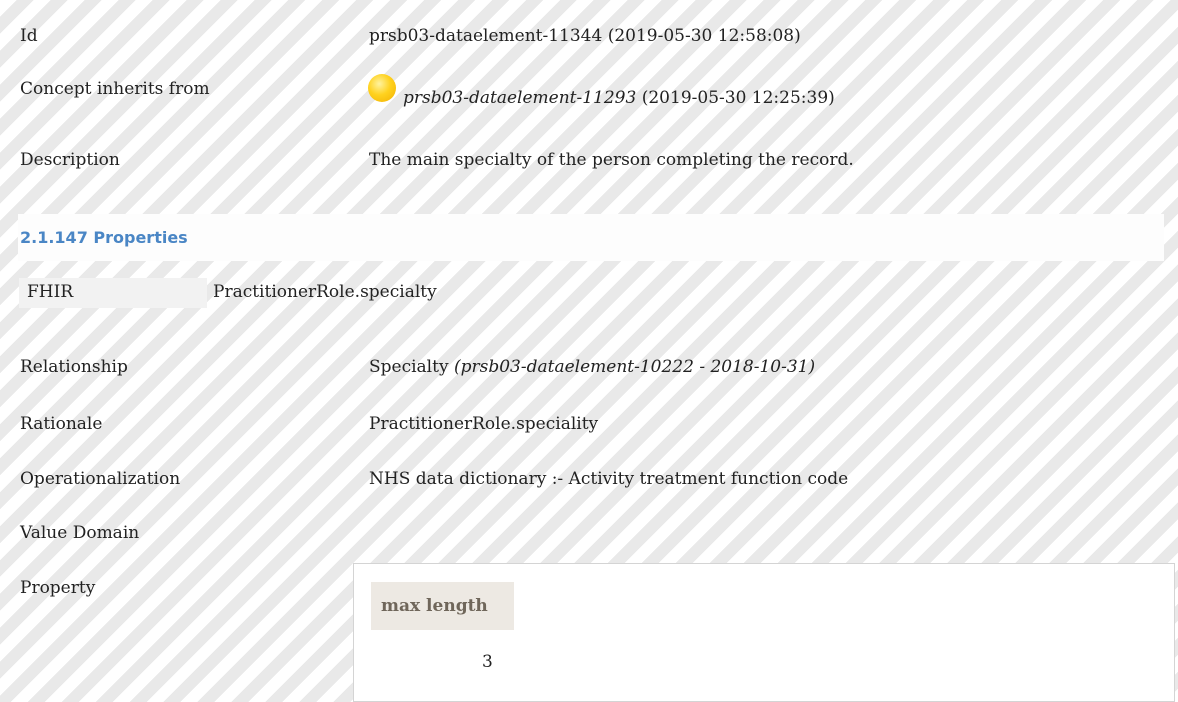 The image size is (1178, 702). I want to click on max-length-header: max length, so click(442, 606).